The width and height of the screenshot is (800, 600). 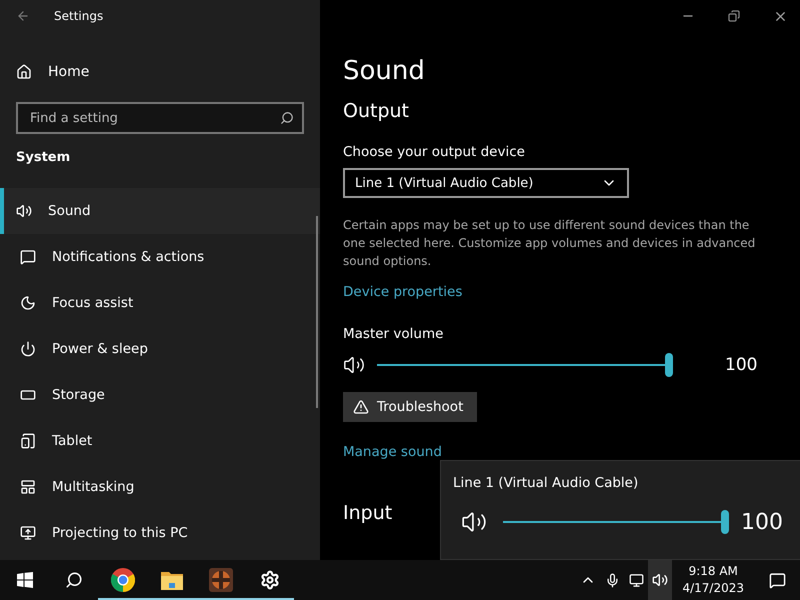 I want to click on field-label: Master volume, so click(x=393, y=334).